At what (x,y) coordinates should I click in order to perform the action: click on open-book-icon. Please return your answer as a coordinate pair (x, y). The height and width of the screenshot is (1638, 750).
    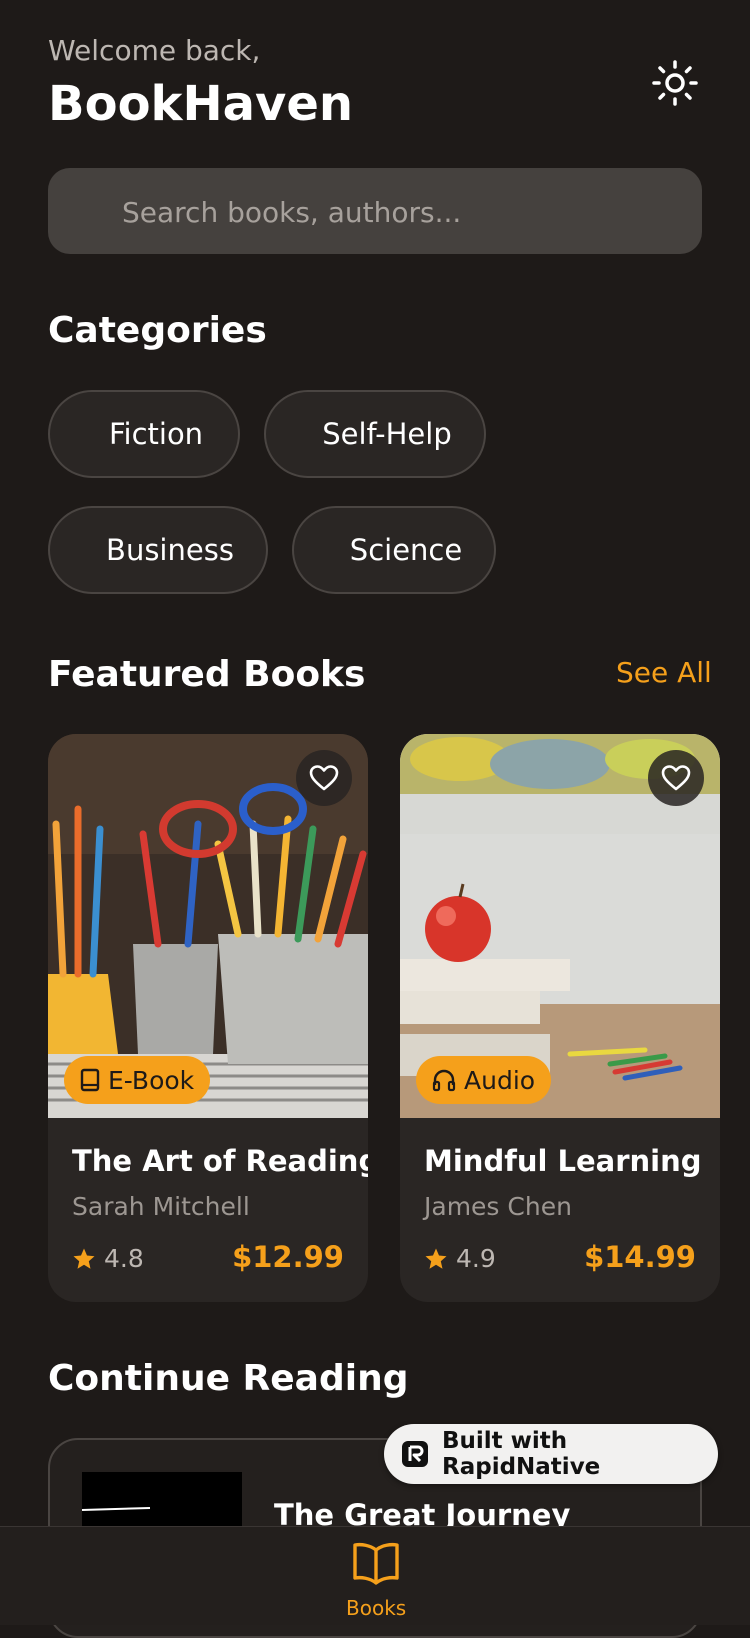
    Looking at the image, I should click on (376, 1563).